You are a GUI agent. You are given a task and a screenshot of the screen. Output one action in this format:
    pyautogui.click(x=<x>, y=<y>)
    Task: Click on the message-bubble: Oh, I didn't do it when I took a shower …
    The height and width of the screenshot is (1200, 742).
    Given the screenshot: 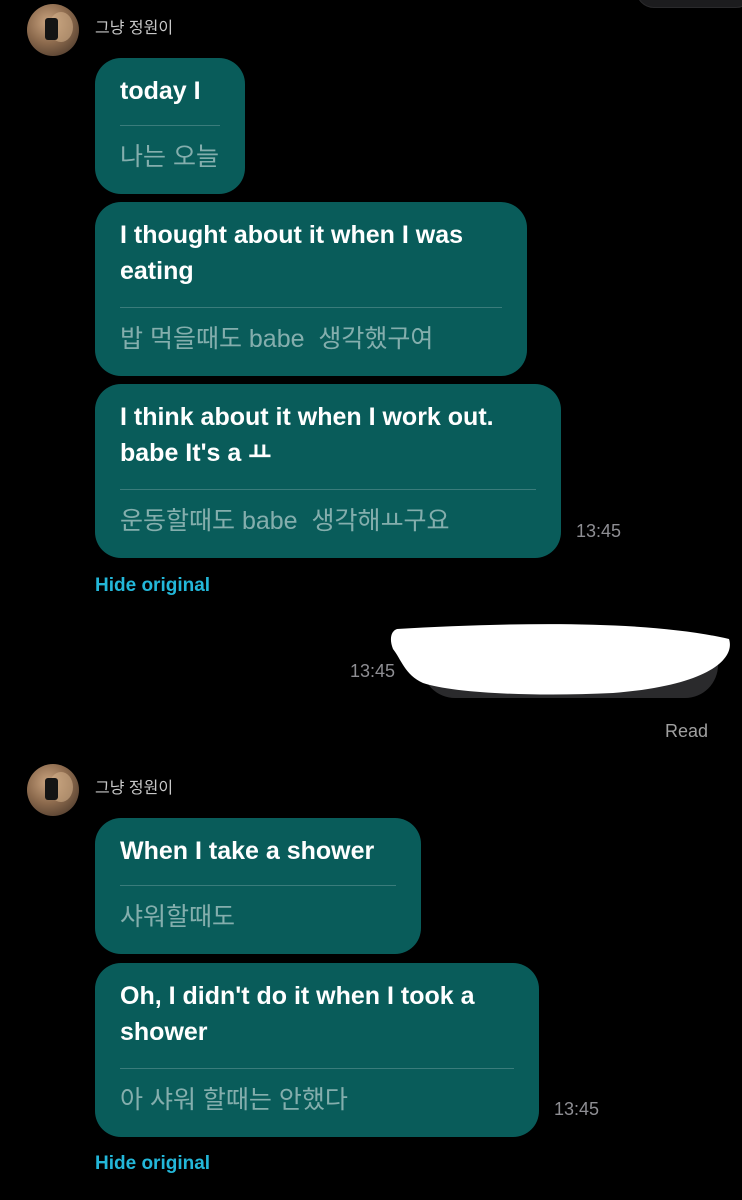 What is the action you would take?
    pyautogui.click(x=317, y=1050)
    